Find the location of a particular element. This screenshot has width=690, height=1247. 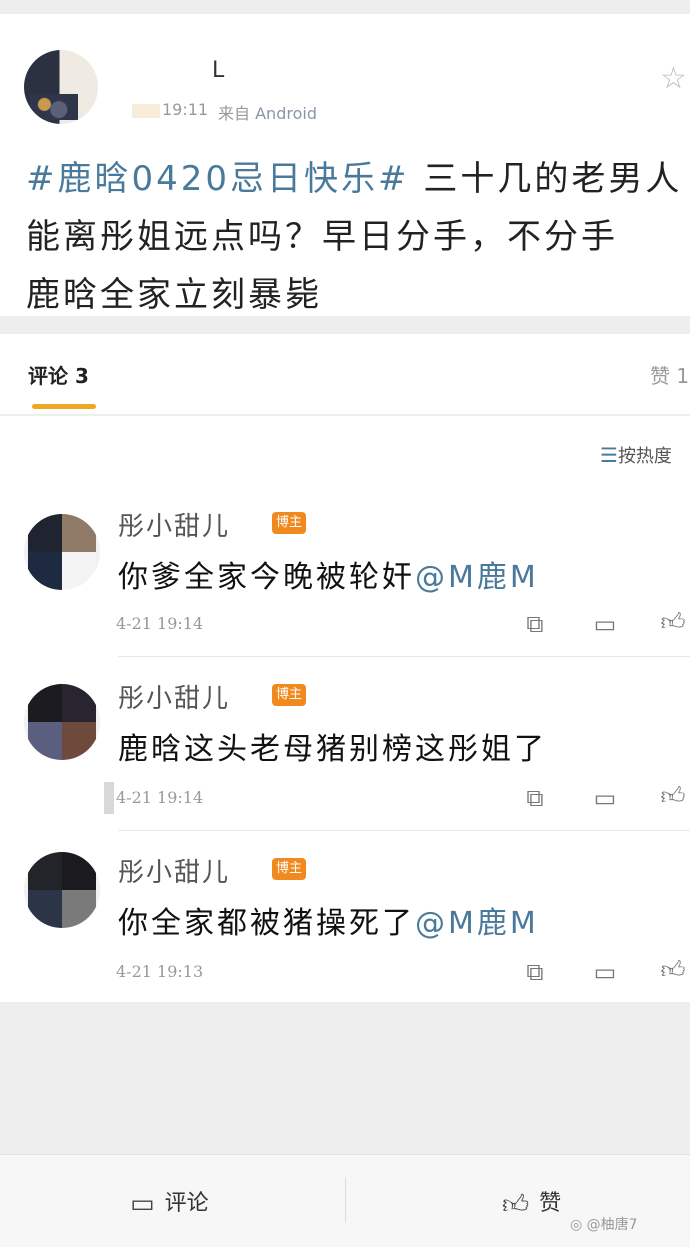

comment-text: 鹿晗这头老母猪别榜这彤姐了 is located at coordinates (332, 746).